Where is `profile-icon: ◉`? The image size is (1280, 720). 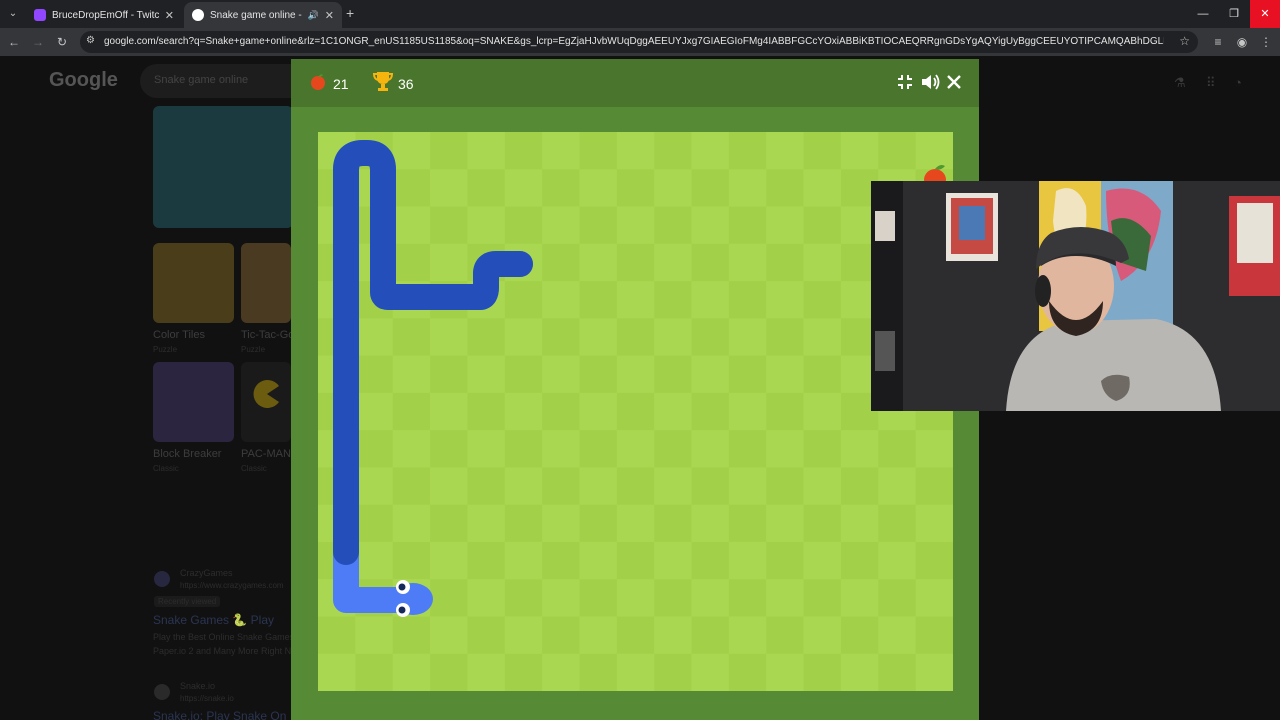
profile-icon: ◉ is located at coordinates (1242, 42).